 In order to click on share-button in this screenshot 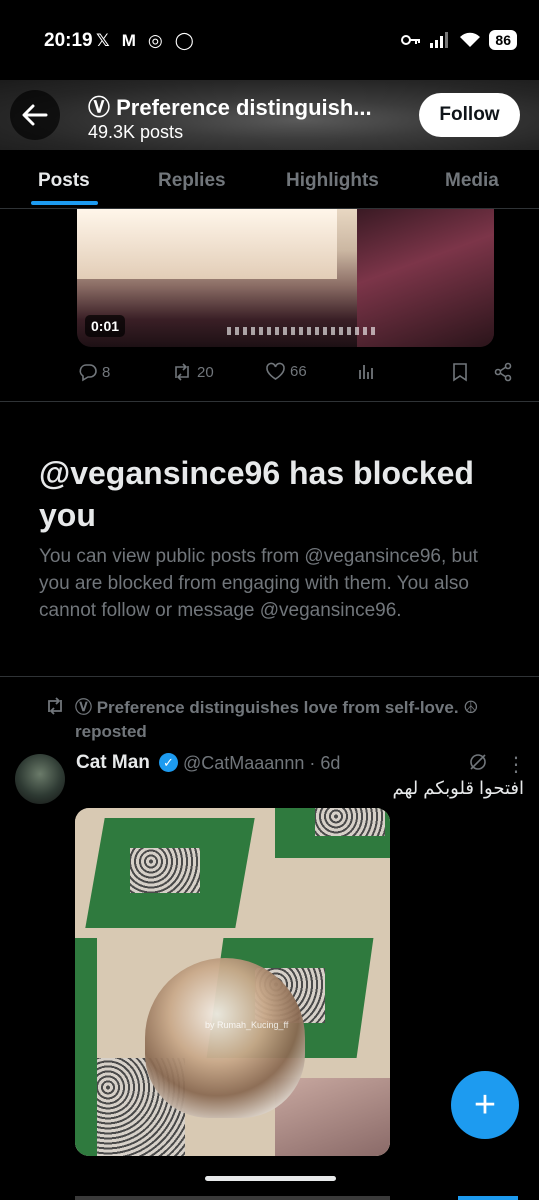, I will do `click(503, 372)`.